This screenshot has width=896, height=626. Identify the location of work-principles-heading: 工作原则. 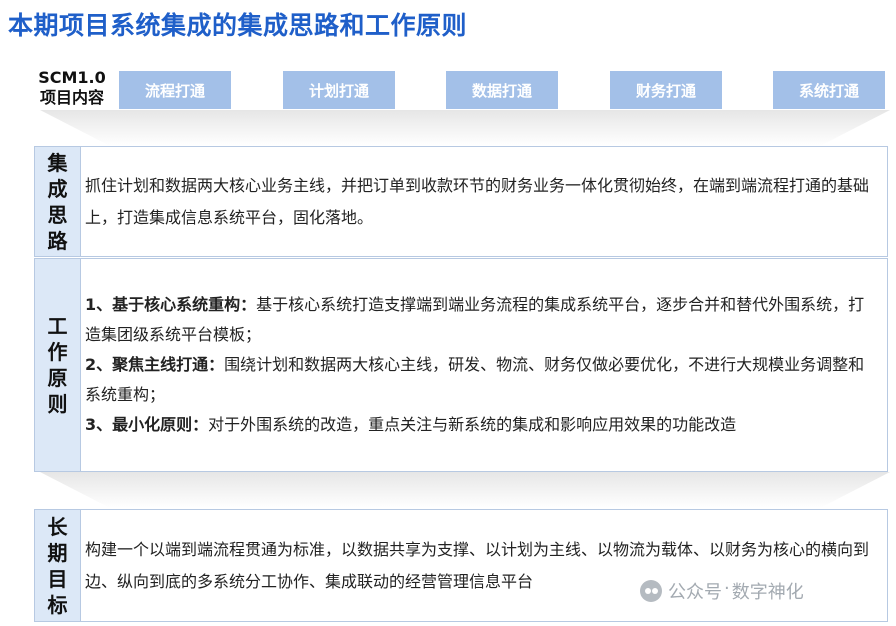
(57, 365).